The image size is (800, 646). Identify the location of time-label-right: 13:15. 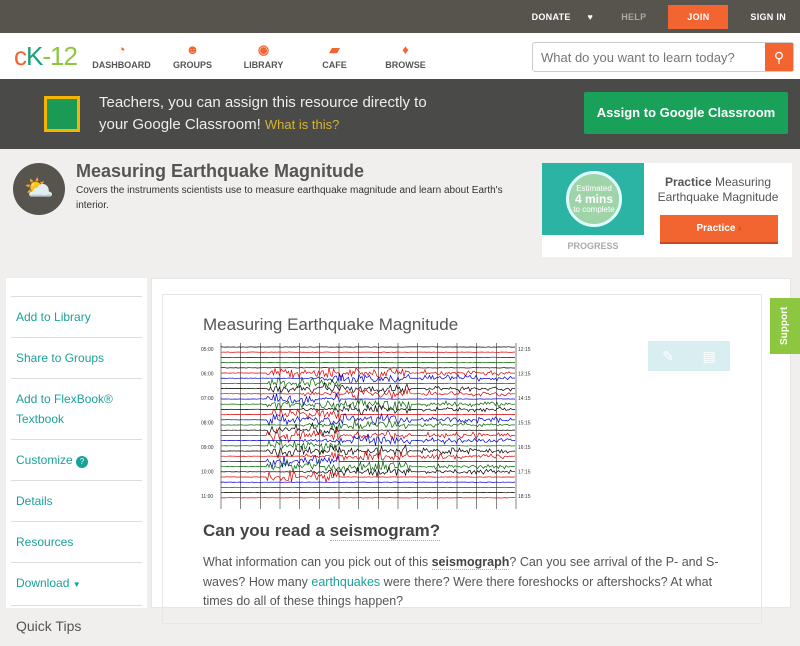
(524, 375).